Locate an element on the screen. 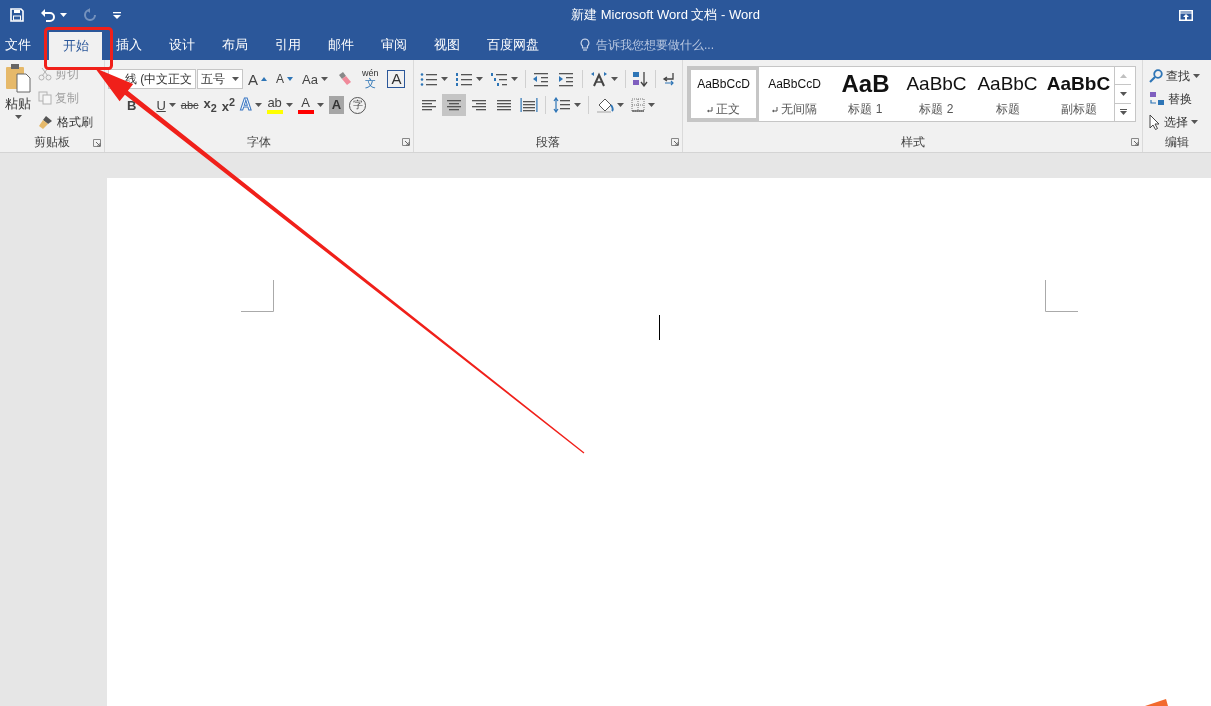 The height and width of the screenshot is (706, 1211). replace-button: 替换 is located at coordinates (1177, 99).